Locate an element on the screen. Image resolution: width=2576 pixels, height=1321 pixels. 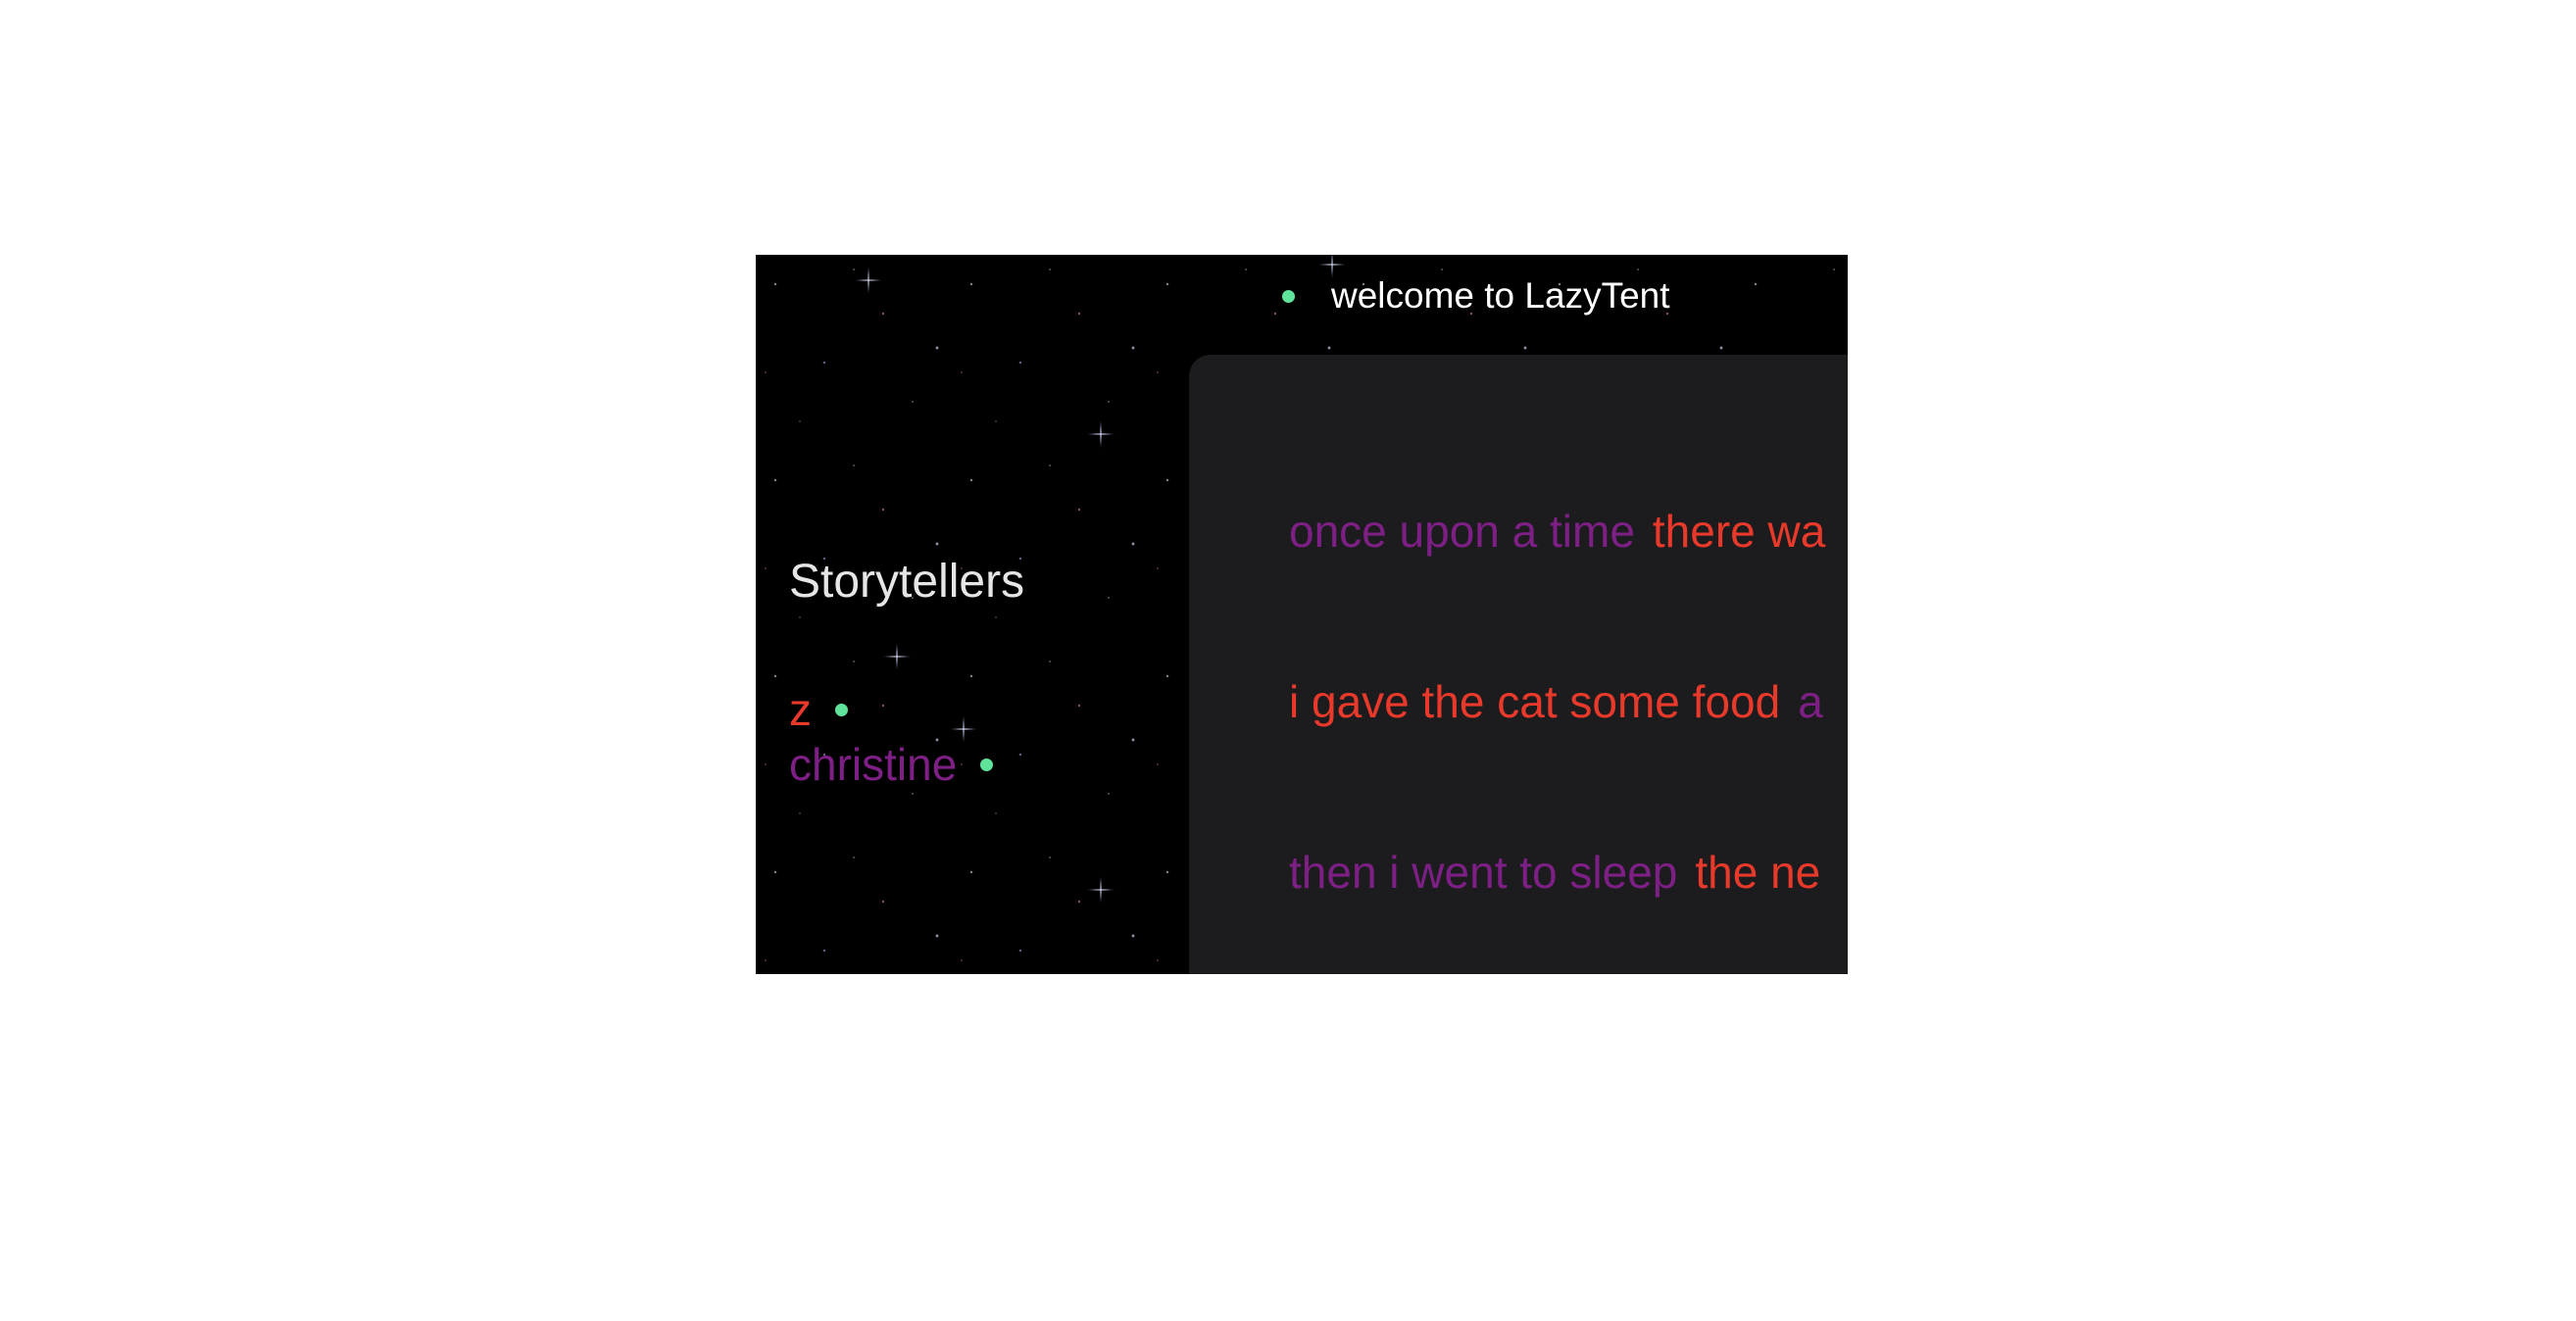
welcome-title: welcome to LazyTent is located at coordinates (1500, 295).